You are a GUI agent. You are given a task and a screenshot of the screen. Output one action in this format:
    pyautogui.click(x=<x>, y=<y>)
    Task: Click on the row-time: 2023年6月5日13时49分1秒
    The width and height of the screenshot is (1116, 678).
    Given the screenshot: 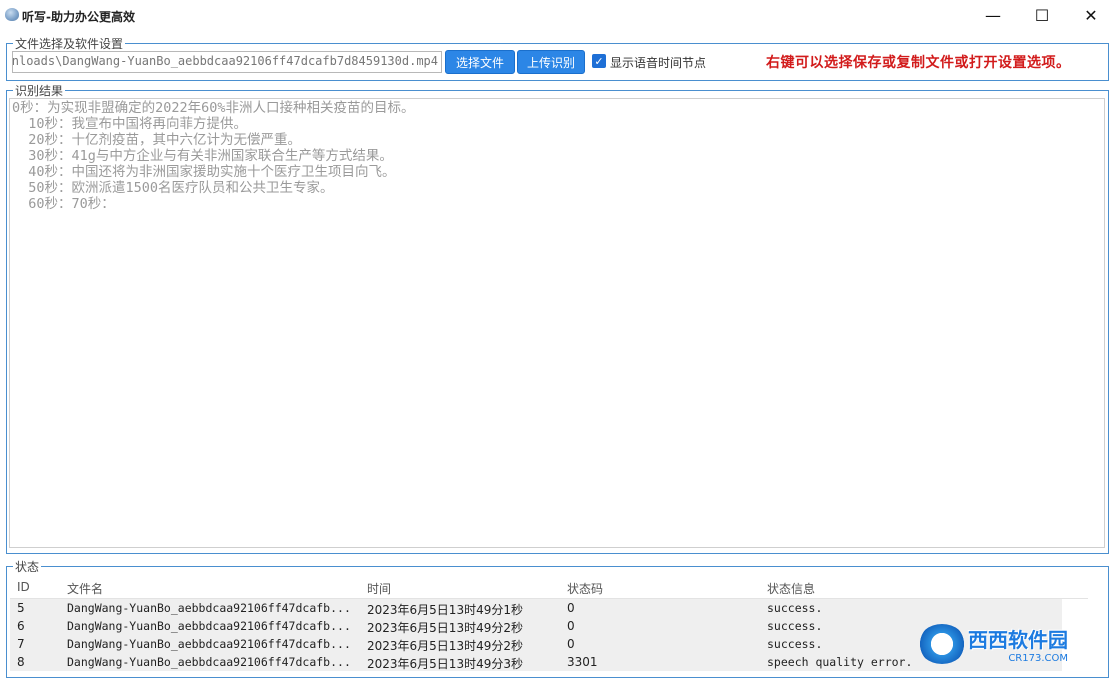 What is the action you would take?
    pyautogui.click(x=445, y=610)
    